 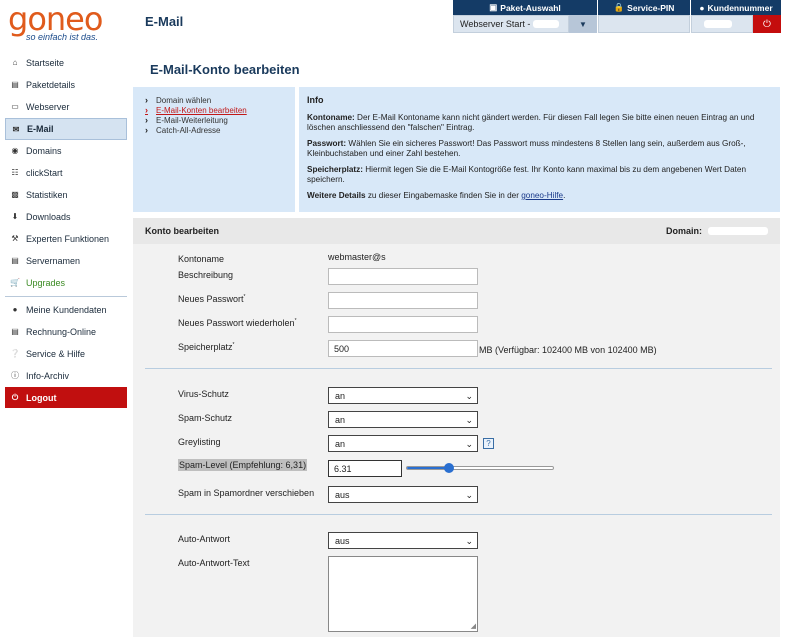 What do you see at coordinates (212, 299) in the screenshot?
I see `neues-passwort-label: Neues Passwort*` at bounding box center [212, 299].